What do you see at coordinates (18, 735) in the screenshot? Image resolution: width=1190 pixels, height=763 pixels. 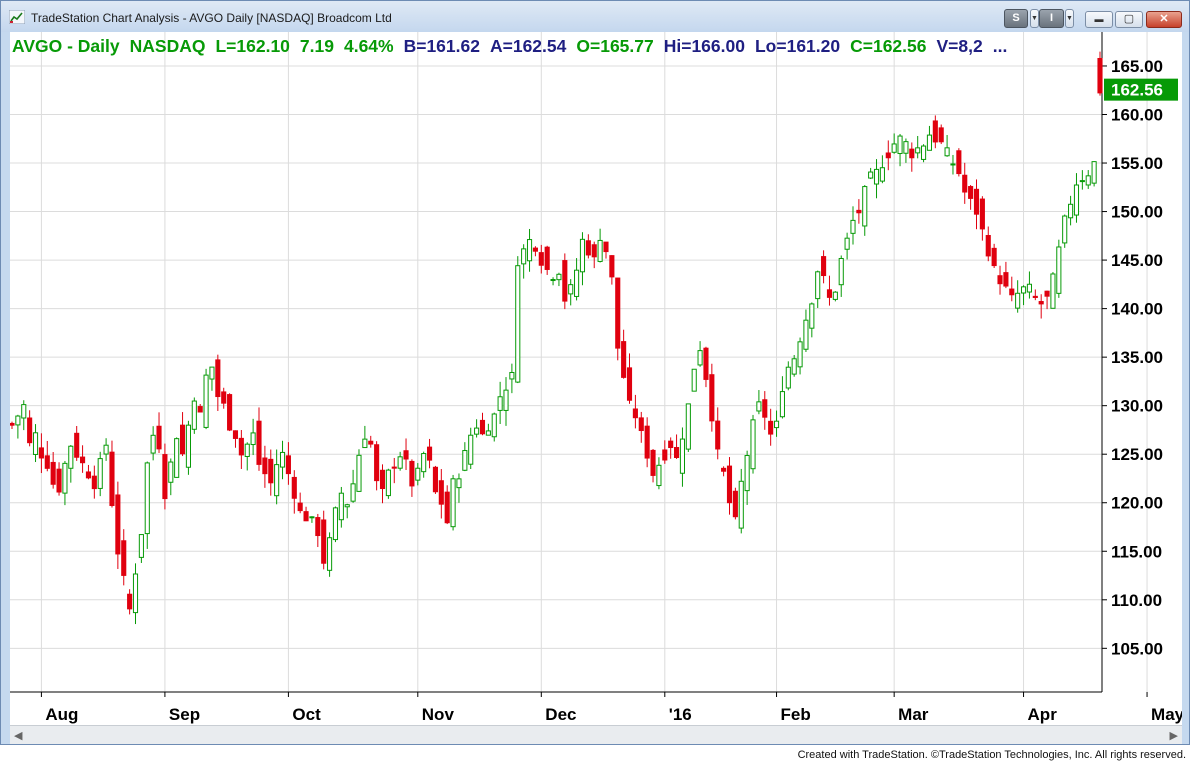 I see `scroll-left-icon: ◀` at bounding box center [18, 735].